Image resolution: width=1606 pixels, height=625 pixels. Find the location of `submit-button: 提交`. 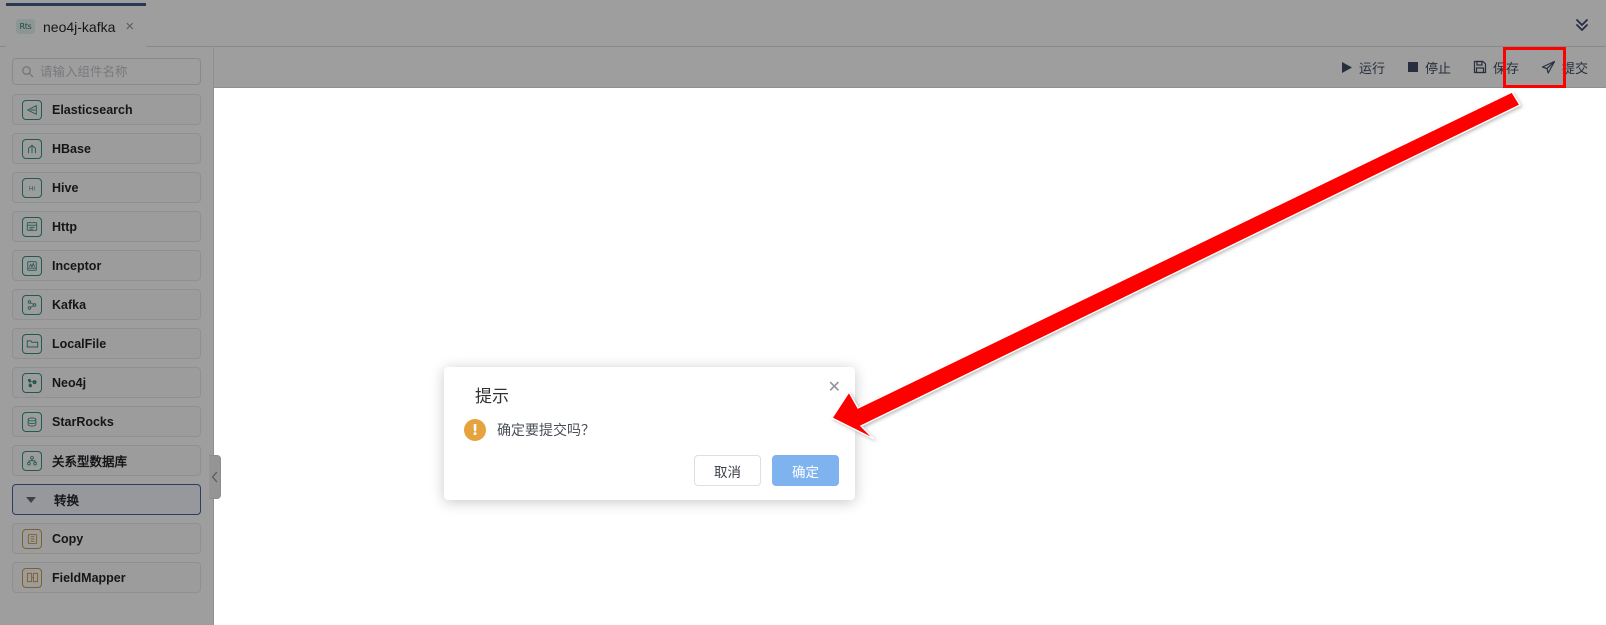

submit-button: 提交 is located at coordinates (1564, 67).